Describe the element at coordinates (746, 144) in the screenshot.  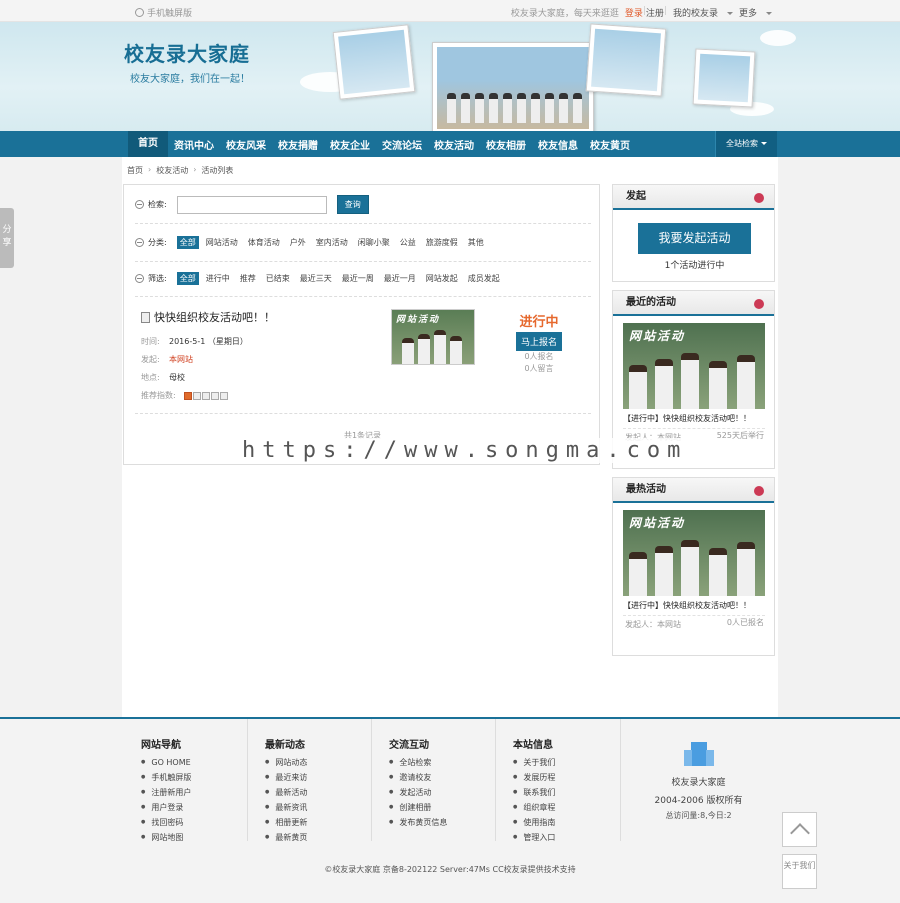
I see `site-search-dropdown: 全站检索` at that location.